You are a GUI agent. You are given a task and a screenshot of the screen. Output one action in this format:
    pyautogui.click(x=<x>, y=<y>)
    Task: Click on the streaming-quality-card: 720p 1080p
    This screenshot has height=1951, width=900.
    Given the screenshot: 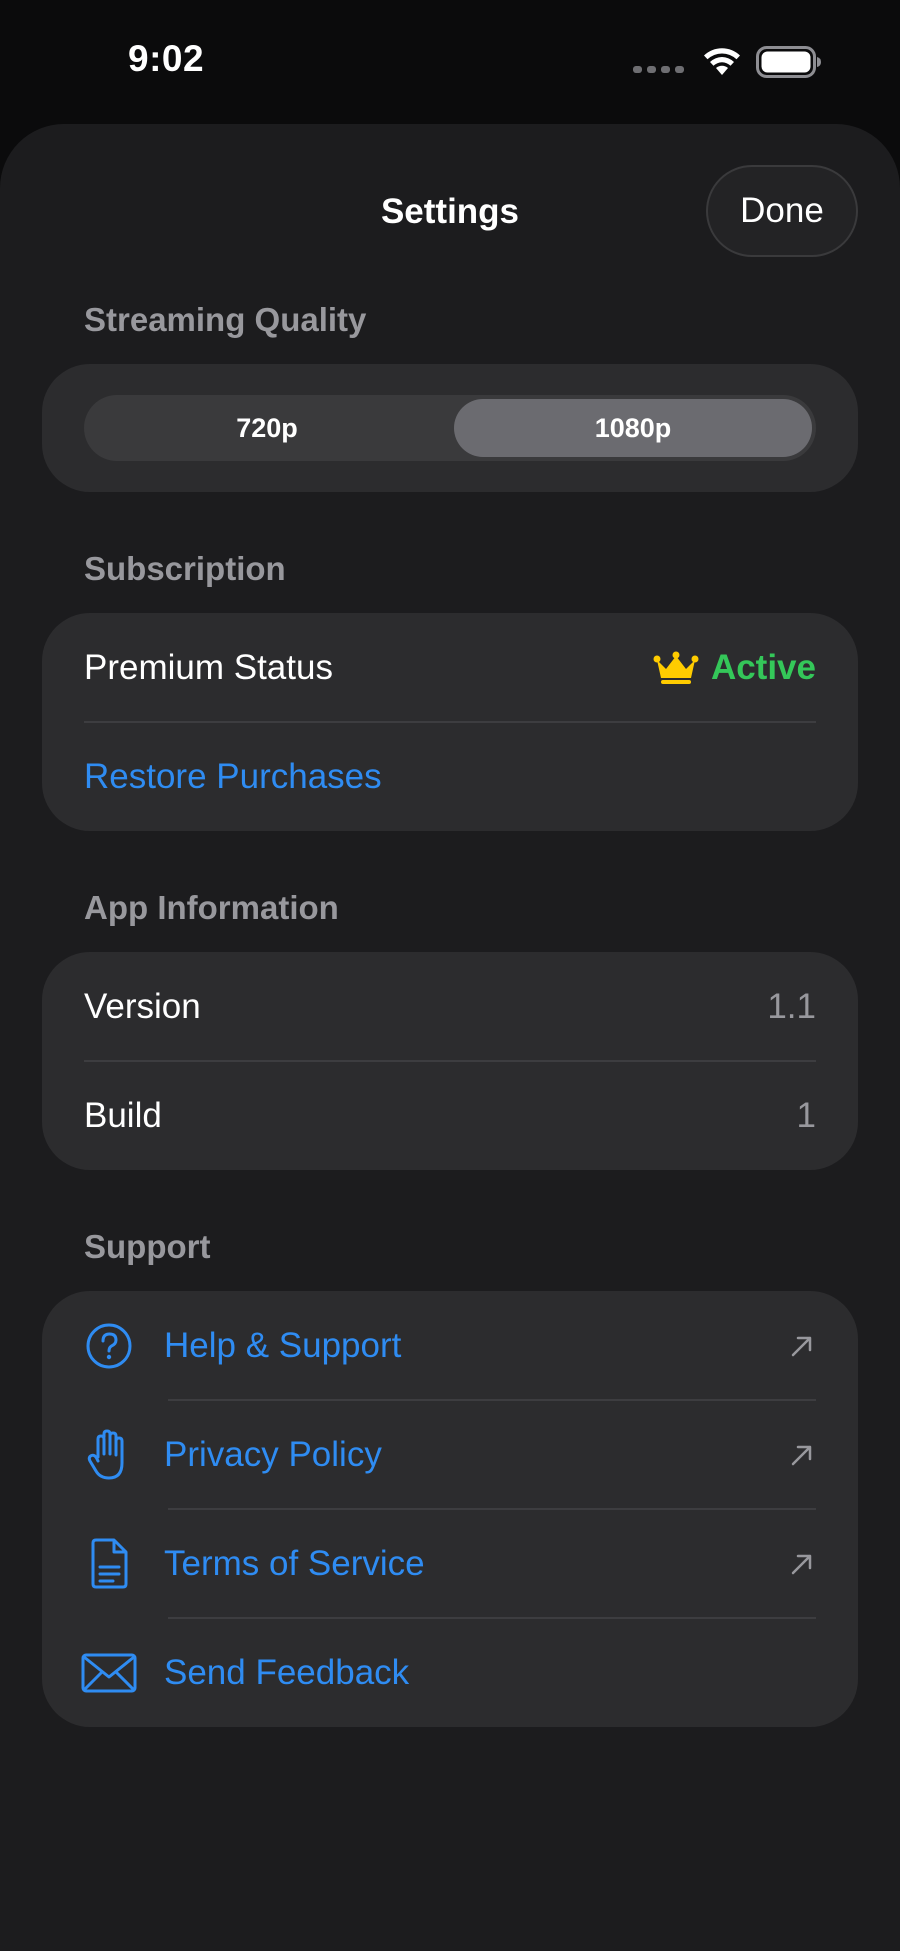 What is the action you would take?
    pyautogui.click(x=450, y=428)
    